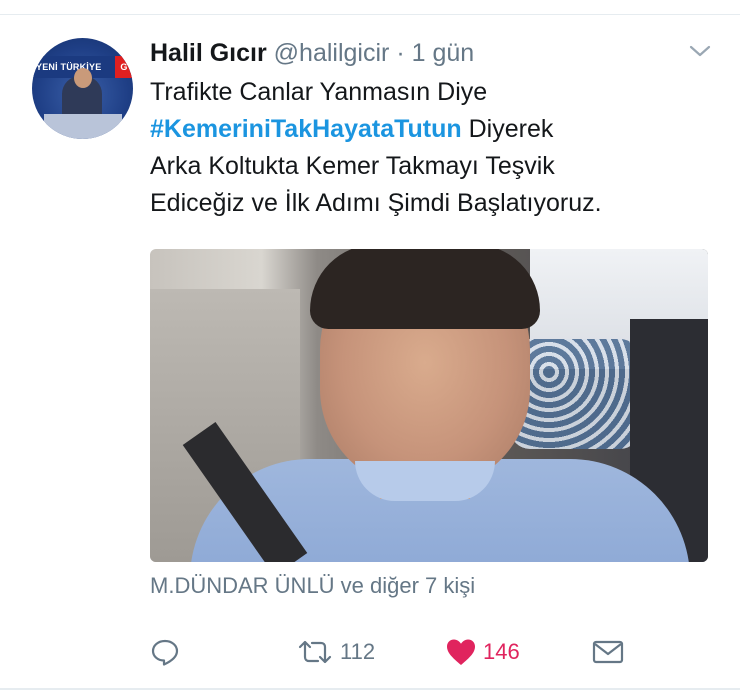 The image size is (740, 694). Describe the element at coordinates (69, 67) in the screenshot. I see `avatar-banner-text: YENİ TÜRKİYE` at that location.